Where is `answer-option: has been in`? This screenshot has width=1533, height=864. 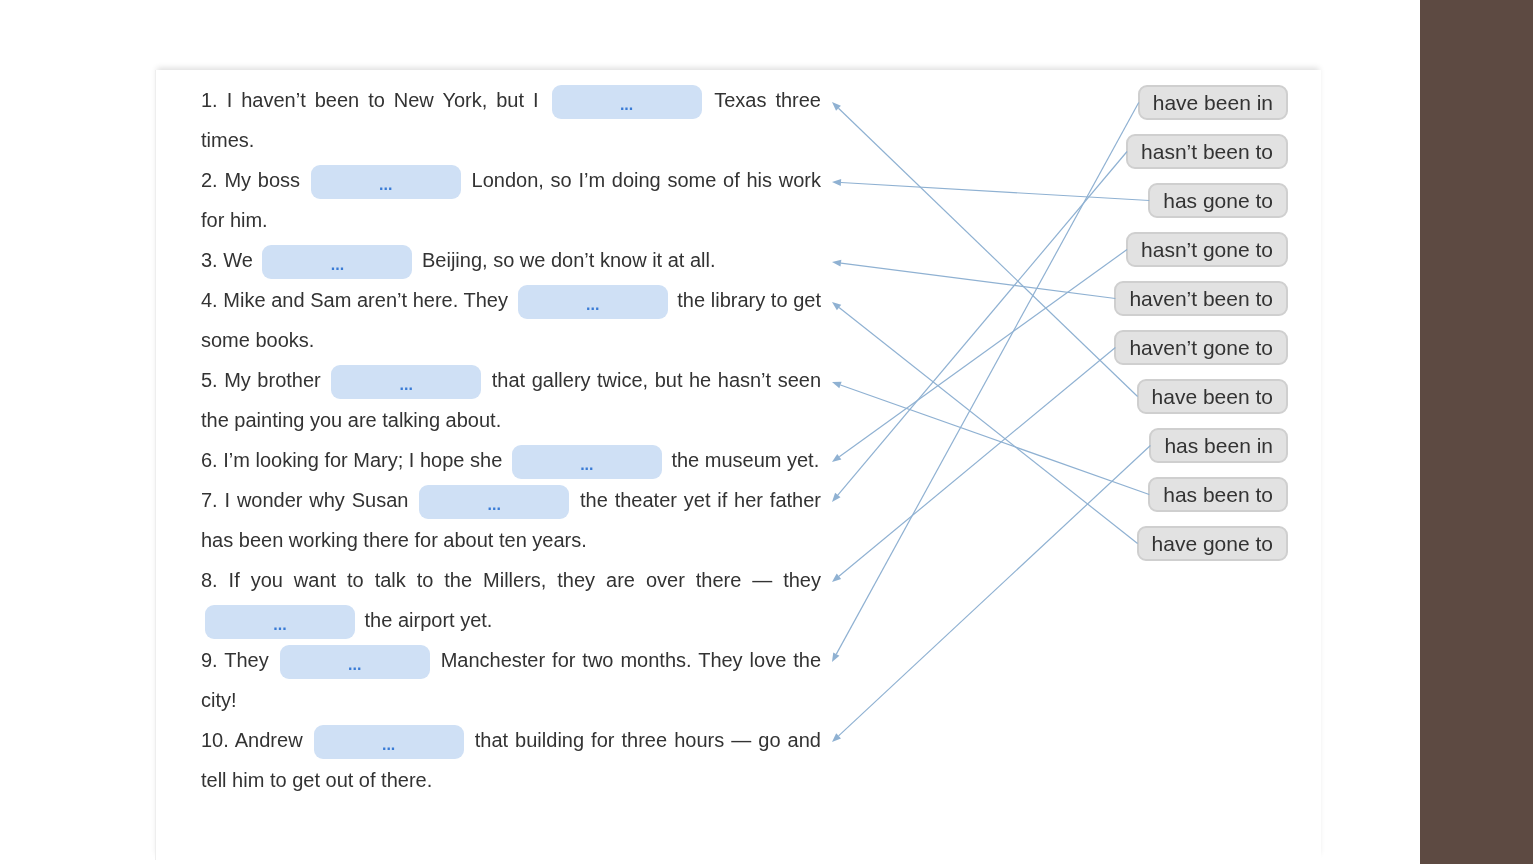 answer-option: has been in is located at coordinates (1218, 445).